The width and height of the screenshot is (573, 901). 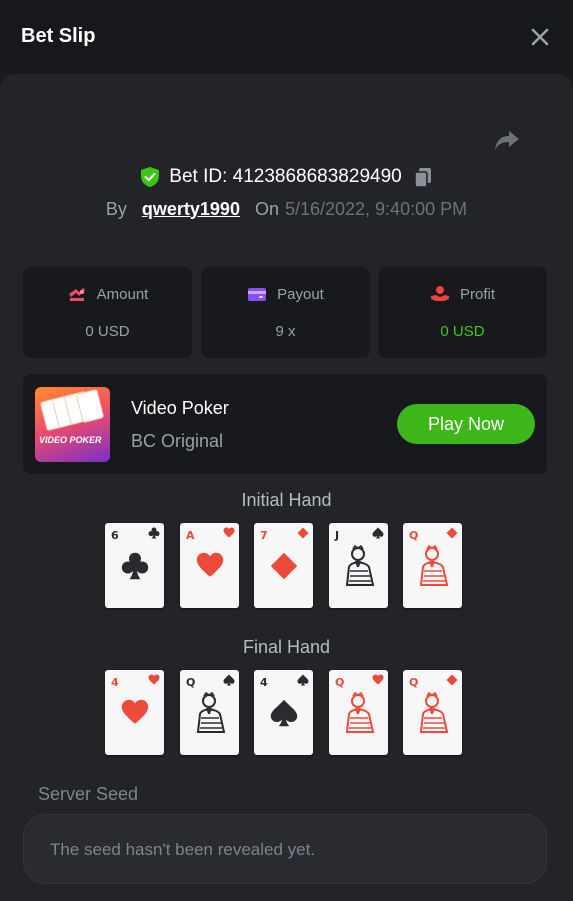 What do you see at coordinates (107, 312) in the screenshot?
I see `stat-amount: Amount 0 USD` at bounding box center [107, 312].